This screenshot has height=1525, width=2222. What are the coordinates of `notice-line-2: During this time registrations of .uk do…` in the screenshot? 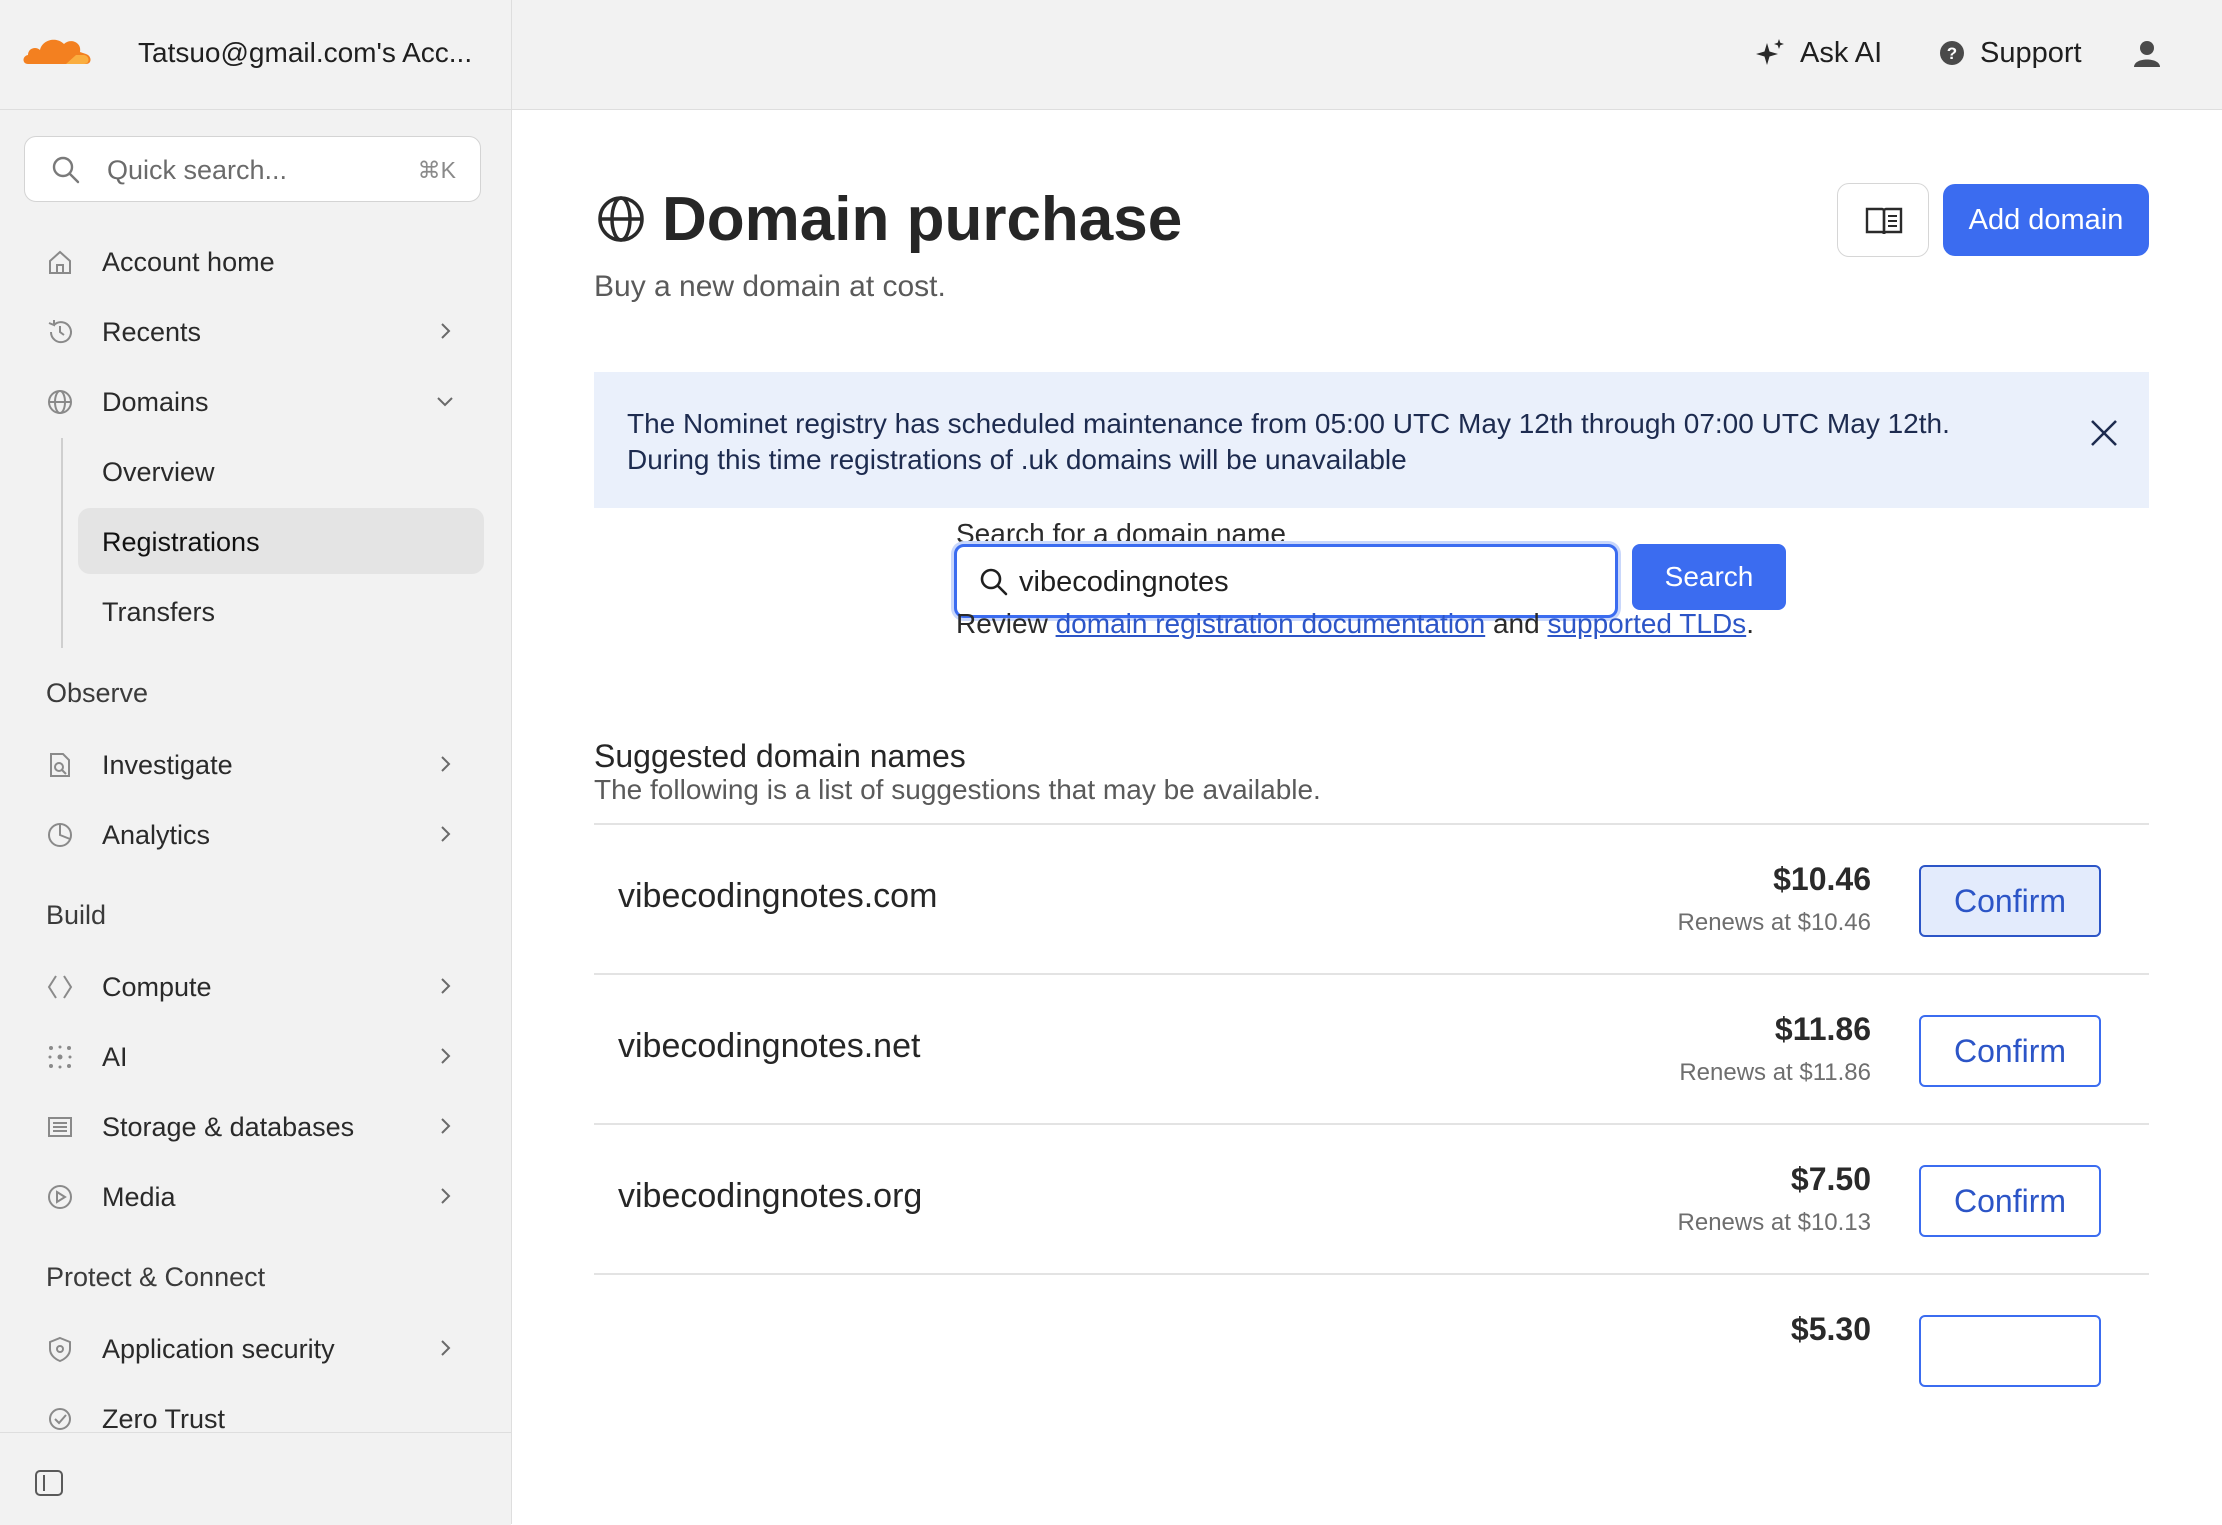 It's located at (1017, 459).